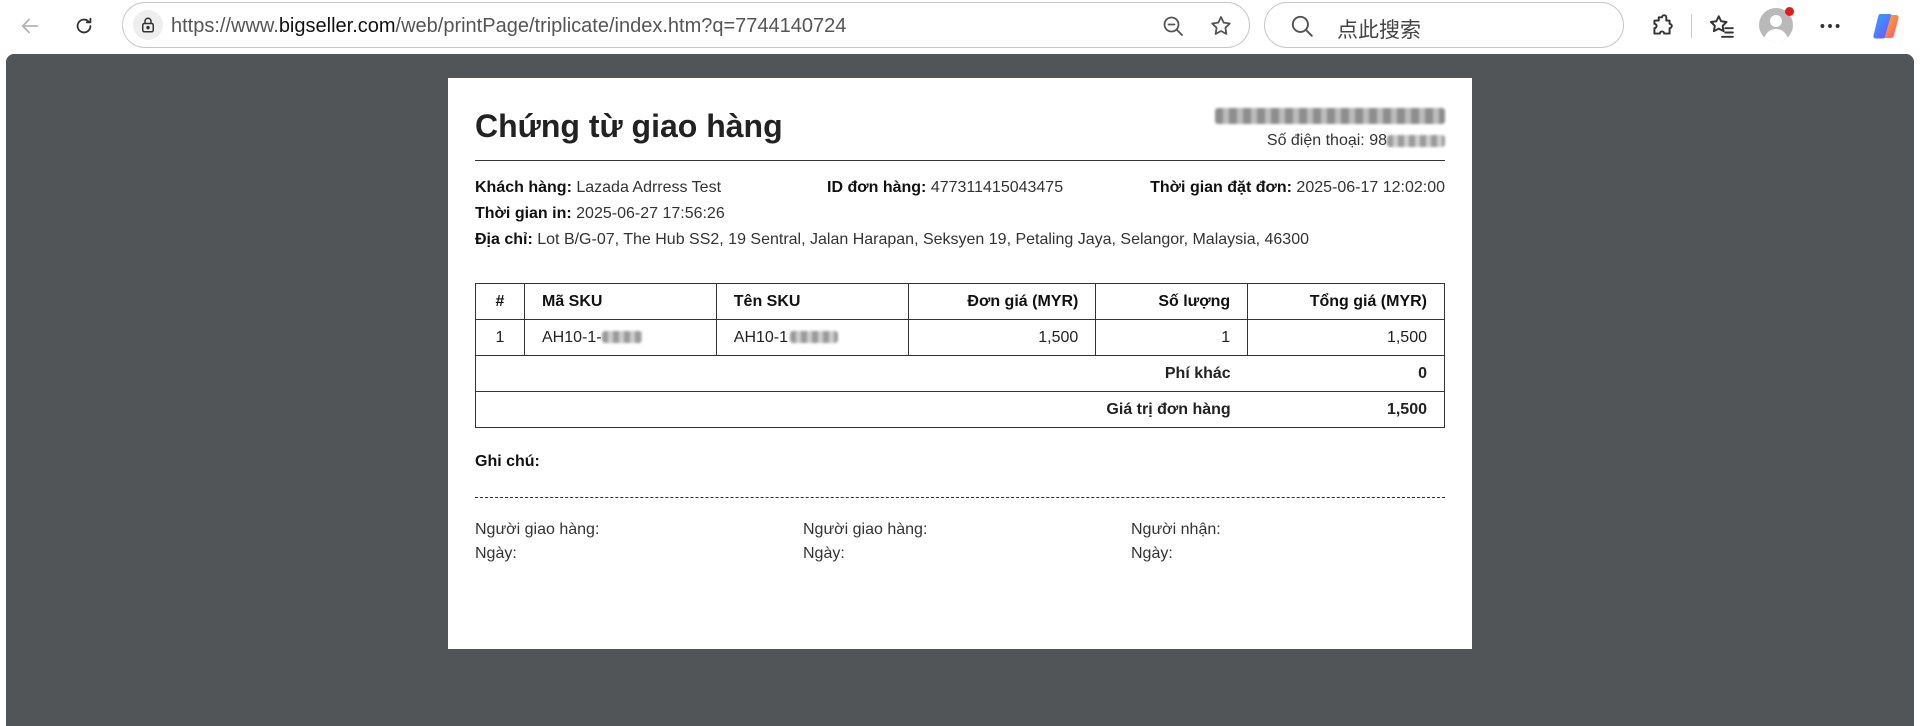 The width and height of the screenshot is (1920, 726). I want to click on row-sku-code: AH10-1-, so click(571, 337).